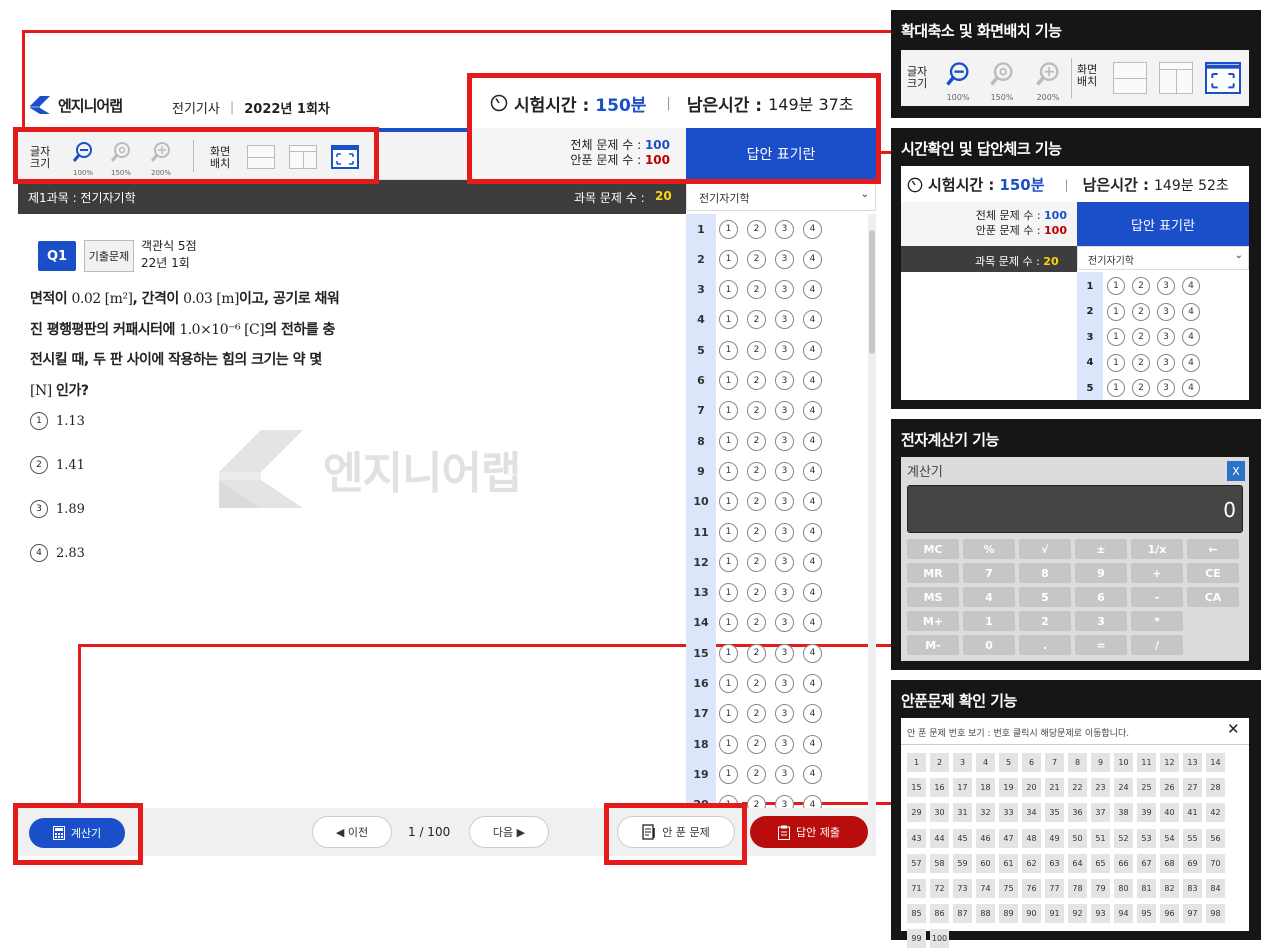 The height and width of the screenshot is (950, 1271). I want to click on unsolved-number: 51, so click(1100, 838).